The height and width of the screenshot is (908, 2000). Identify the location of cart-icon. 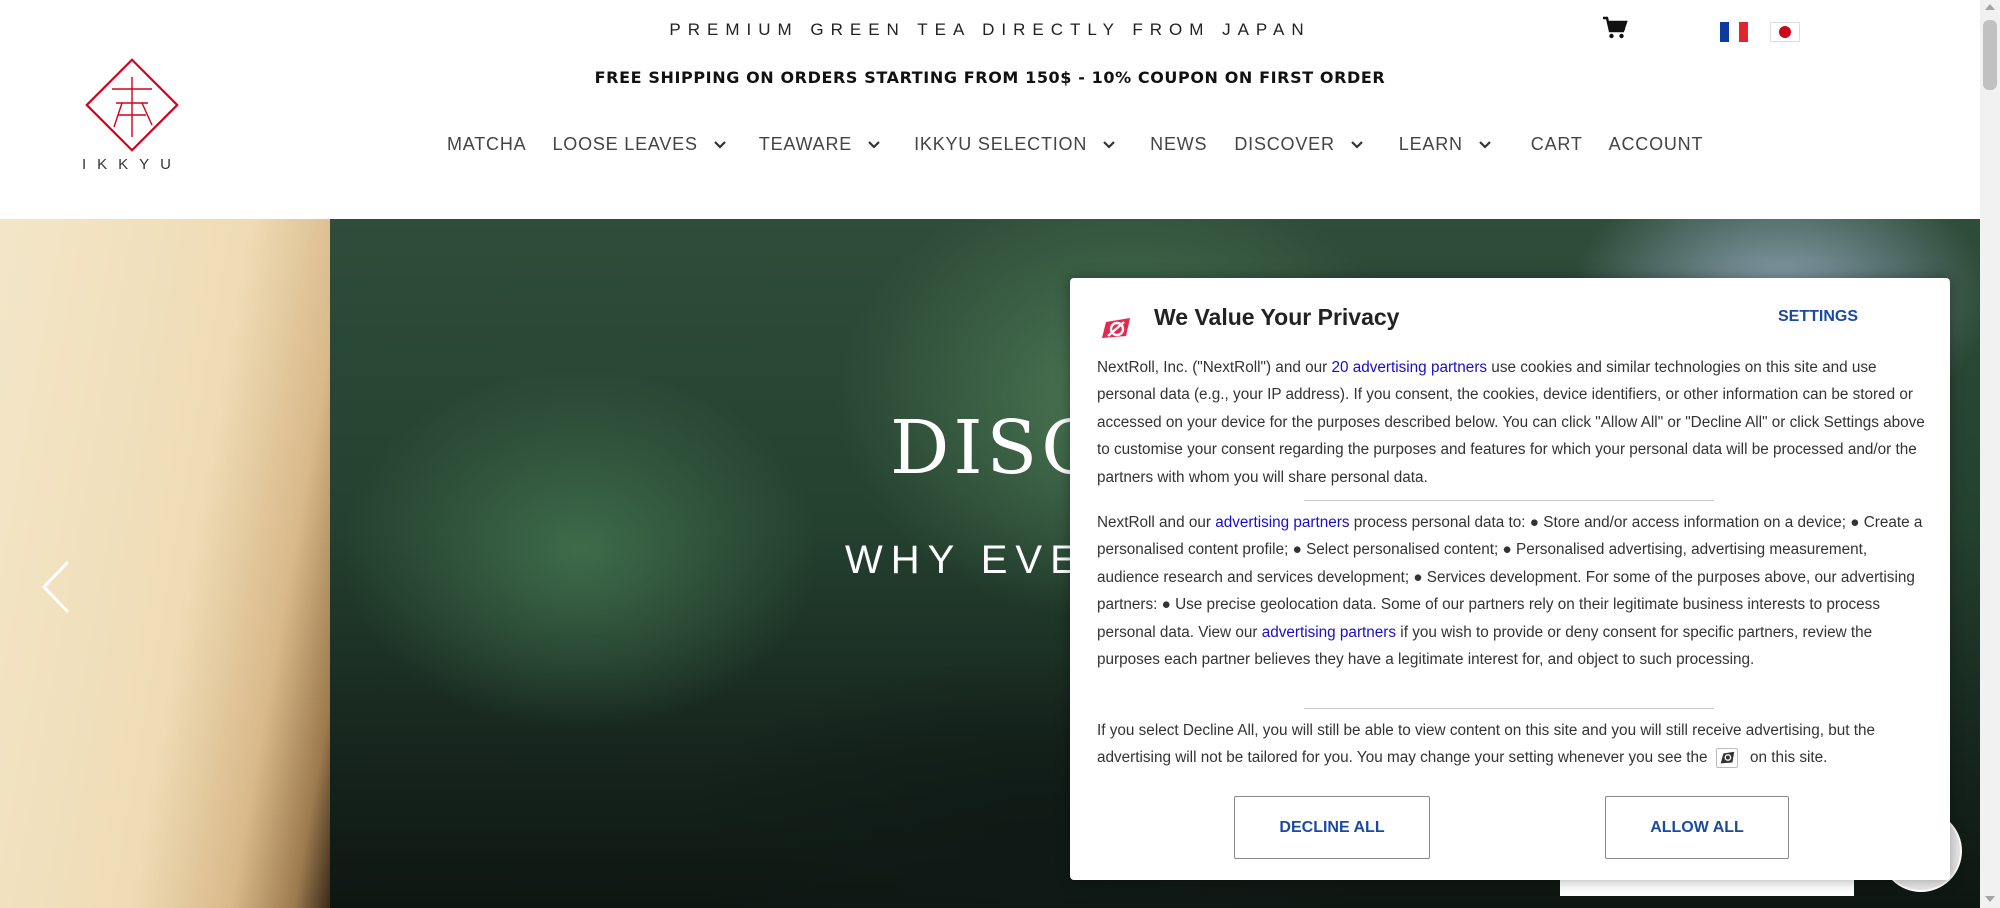
(1615, 28).